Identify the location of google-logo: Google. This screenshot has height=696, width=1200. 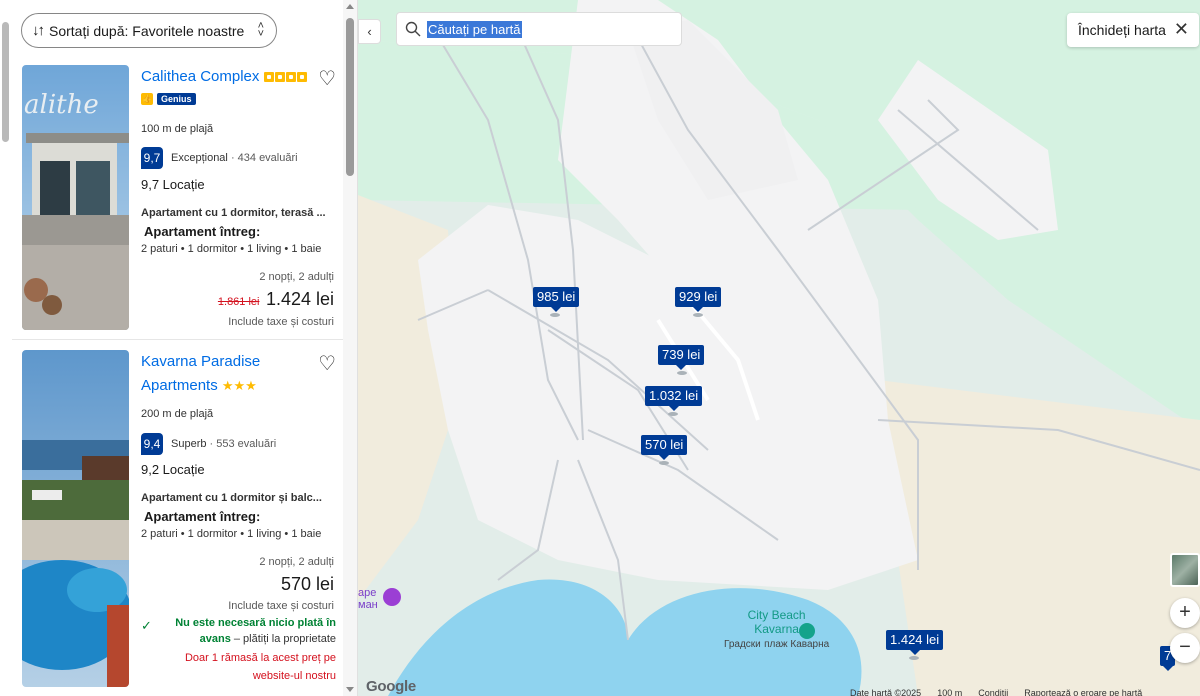
(391, 686).